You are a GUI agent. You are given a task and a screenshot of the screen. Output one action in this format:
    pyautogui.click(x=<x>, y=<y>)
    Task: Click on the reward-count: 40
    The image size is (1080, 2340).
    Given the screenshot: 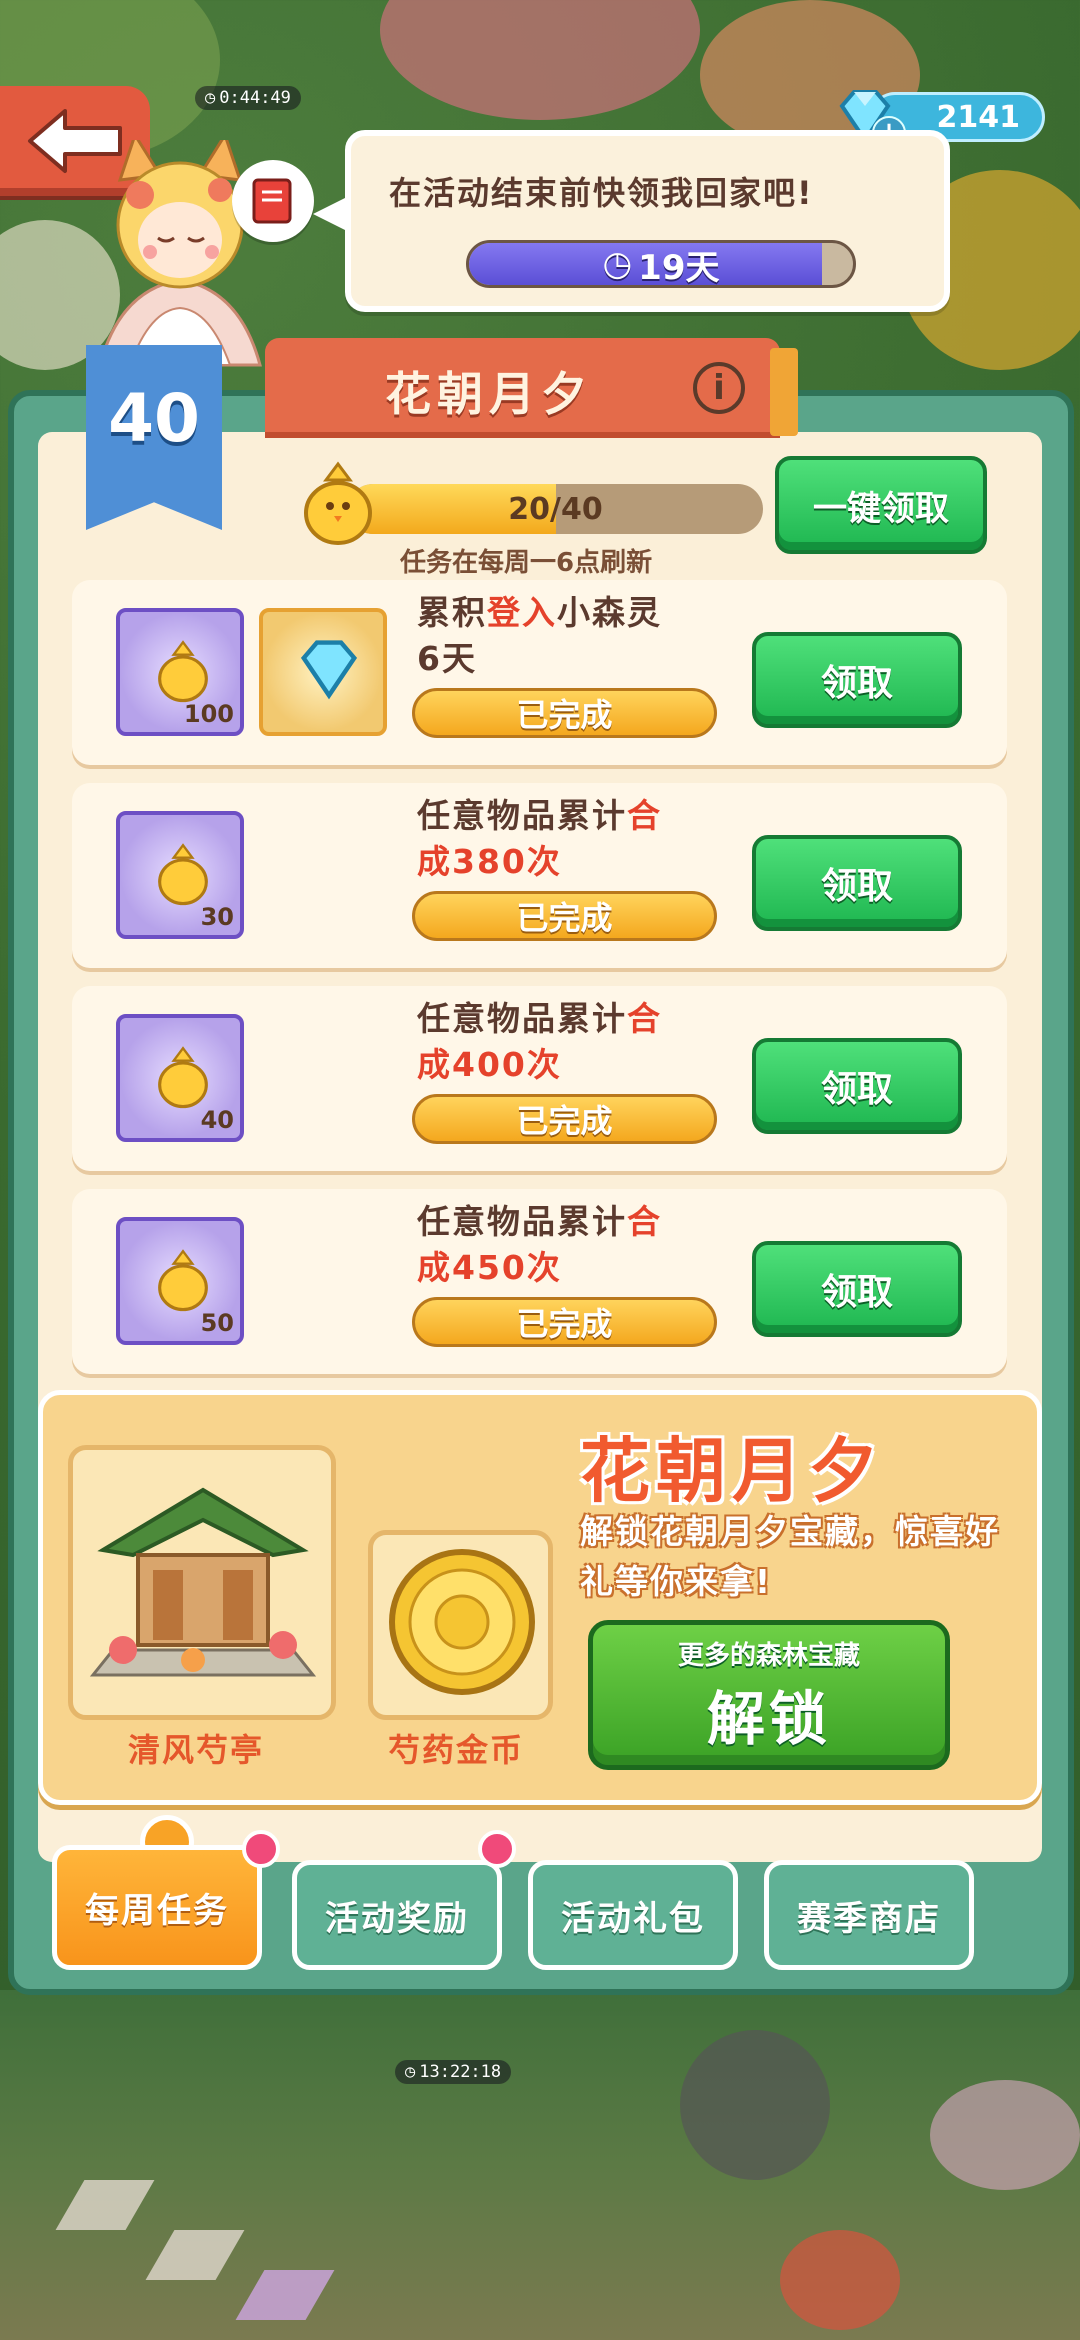 What is the action you would take?
    pyautogui.click(x=217, y=1120)
    